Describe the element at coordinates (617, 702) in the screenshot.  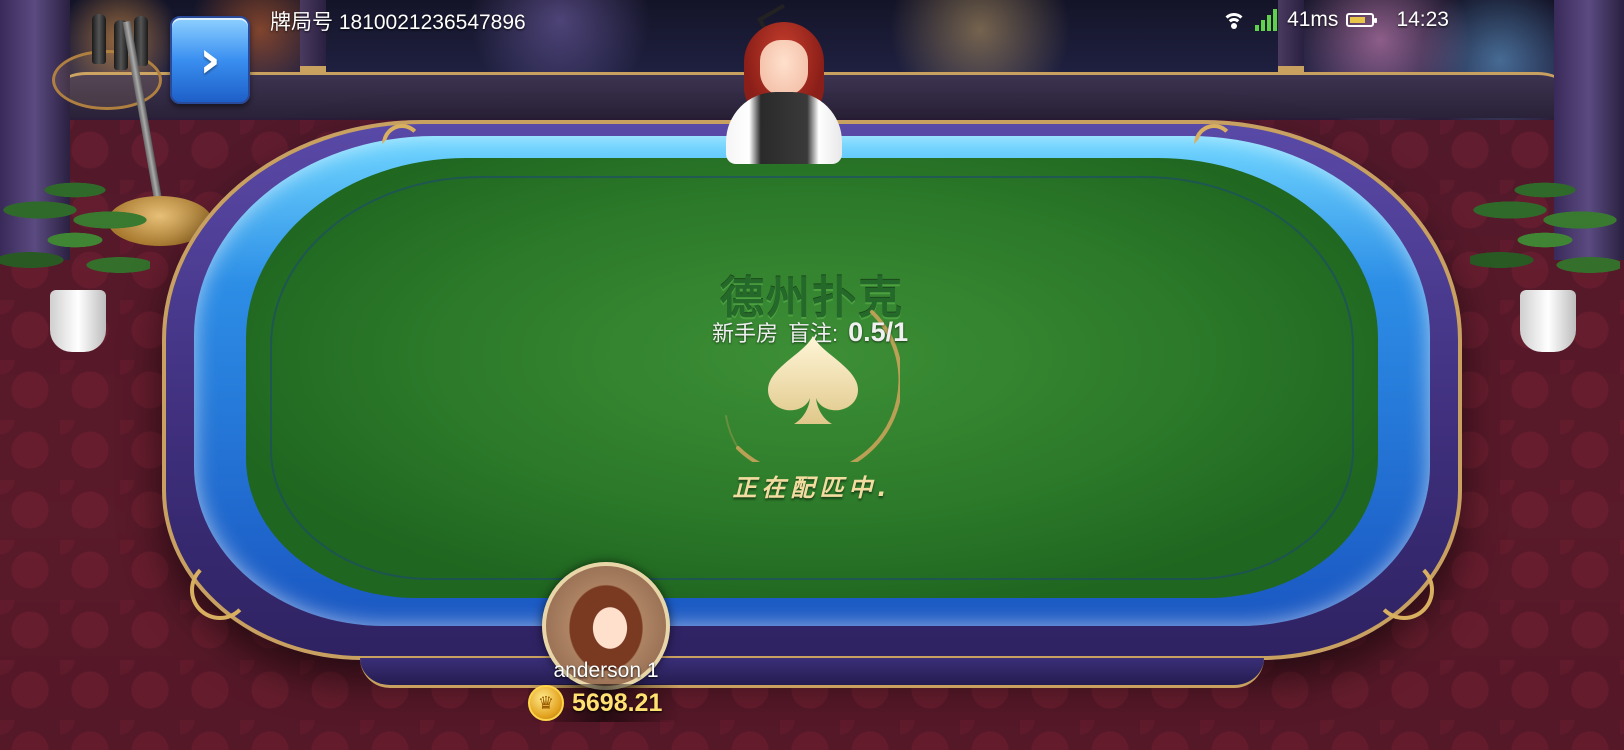
I see `balance-value: 5698.21` at that location.